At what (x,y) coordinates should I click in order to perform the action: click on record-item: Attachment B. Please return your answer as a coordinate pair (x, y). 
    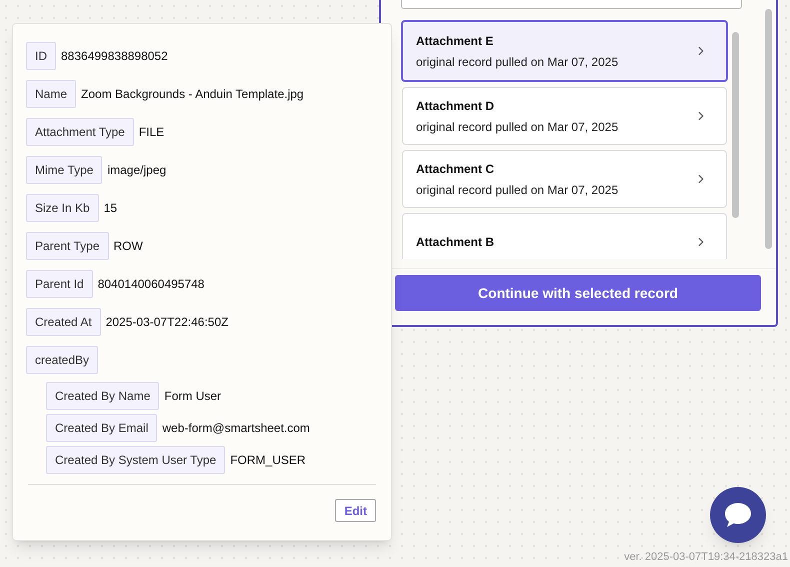
    Looking at the image, I should click on (564, 236).